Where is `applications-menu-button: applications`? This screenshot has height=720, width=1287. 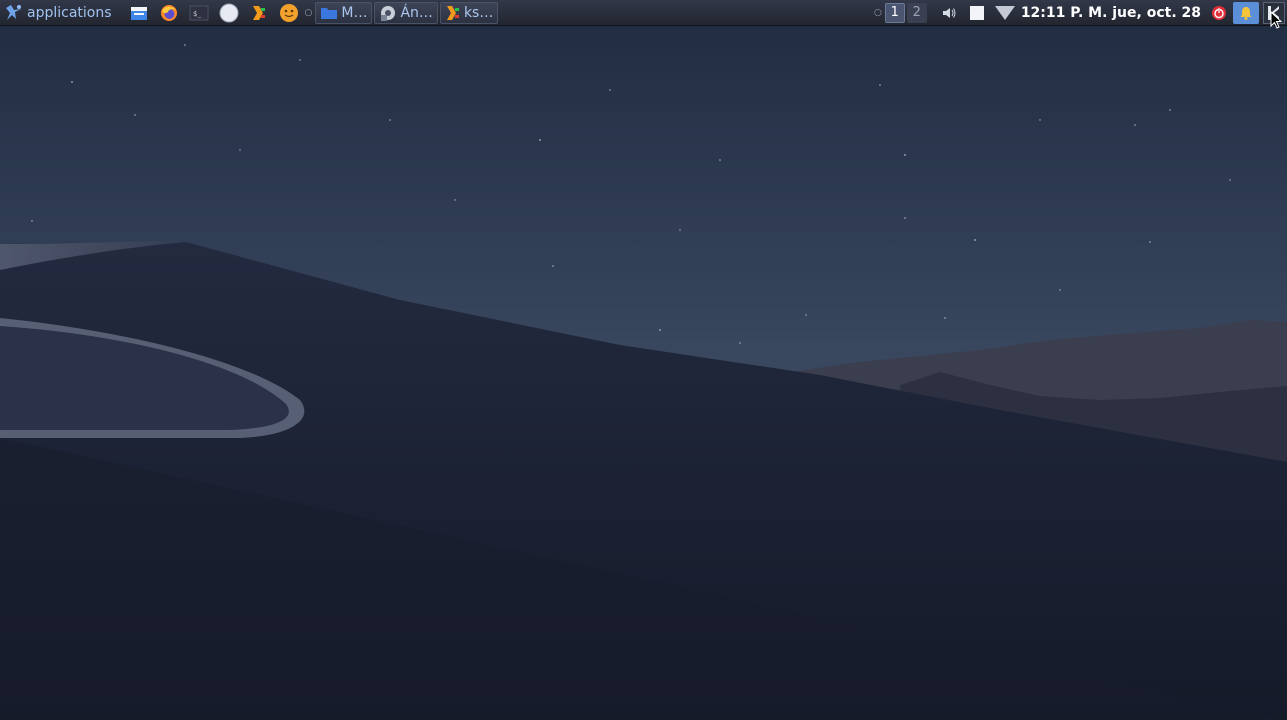
applications-menu-button: applications is located at coordinates (58, 12).